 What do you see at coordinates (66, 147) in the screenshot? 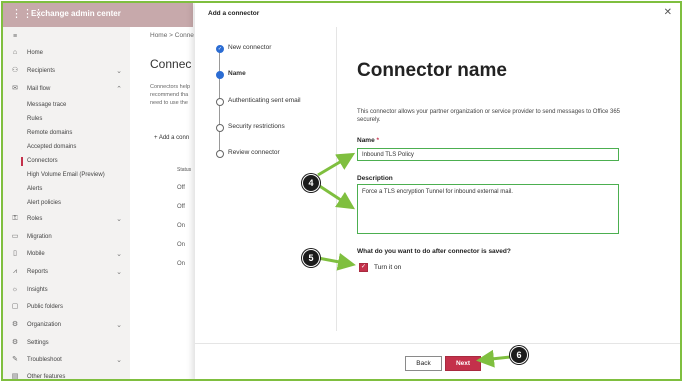
I see `nav-item-accepted-domains: Accepted domains` at bounding box center [66, 147].